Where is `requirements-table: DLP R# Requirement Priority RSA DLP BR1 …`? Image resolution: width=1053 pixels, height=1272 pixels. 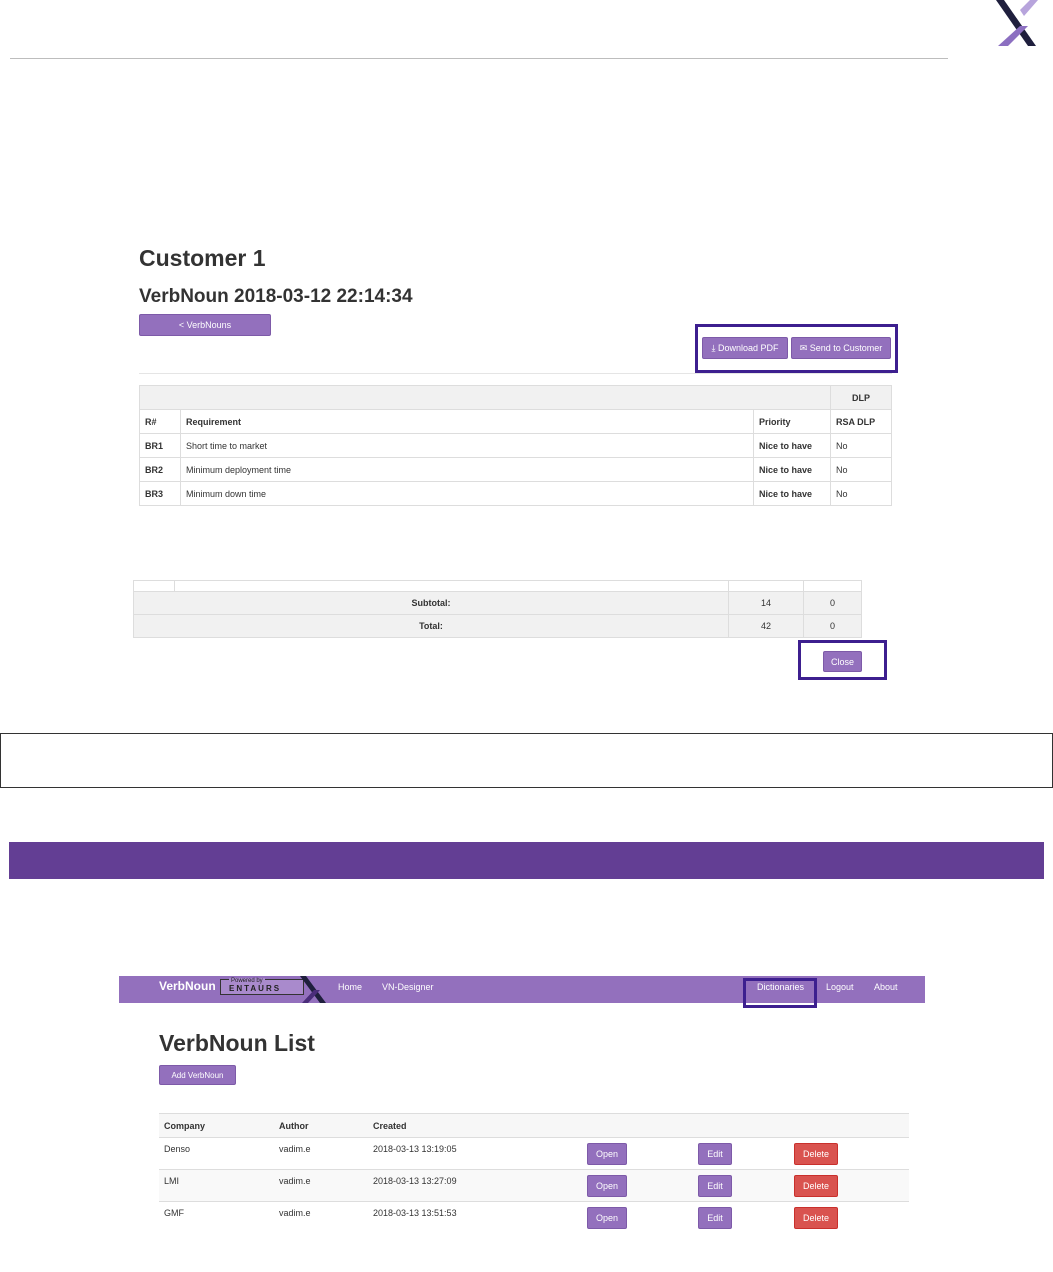 requirements-table: DLP R# Requirement Priority RSA DLP BR1 … is located at coordinates (515, 445).